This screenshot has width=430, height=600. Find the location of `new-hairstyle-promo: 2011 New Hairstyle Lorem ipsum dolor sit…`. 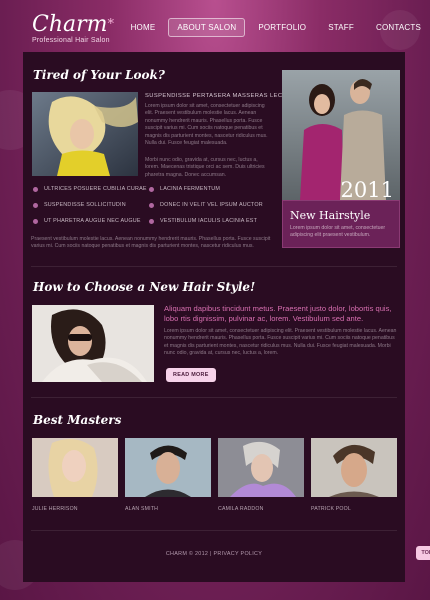

new-hairstyle-promo: 2011 New Hairstyle Lorem ipsum dolor sit… is located at coordinates (341, 159).